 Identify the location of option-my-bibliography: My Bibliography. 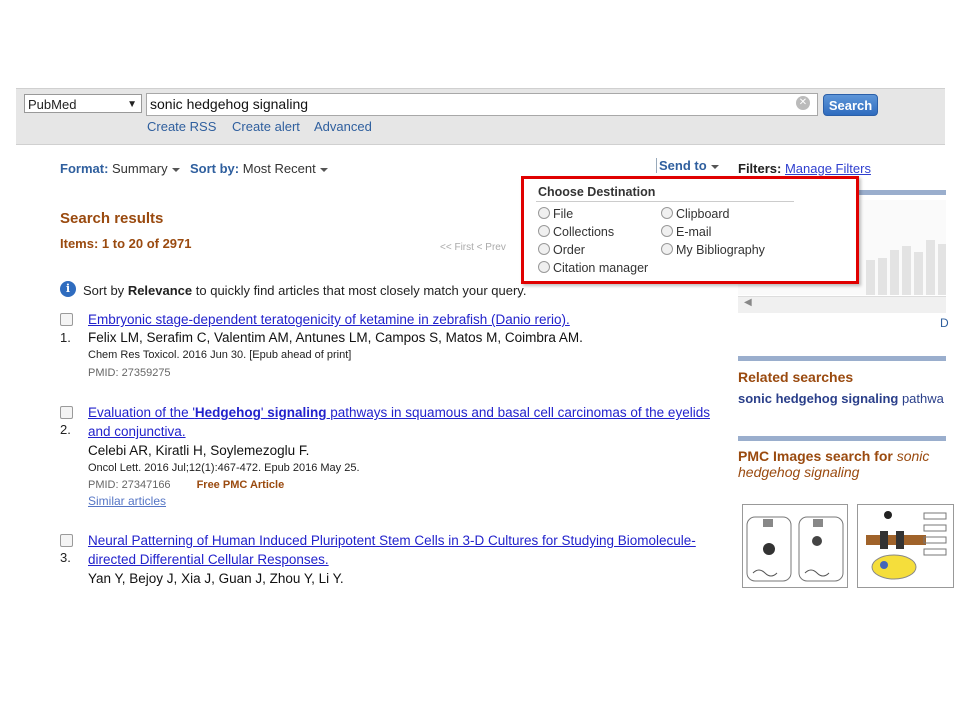
(713, 250).